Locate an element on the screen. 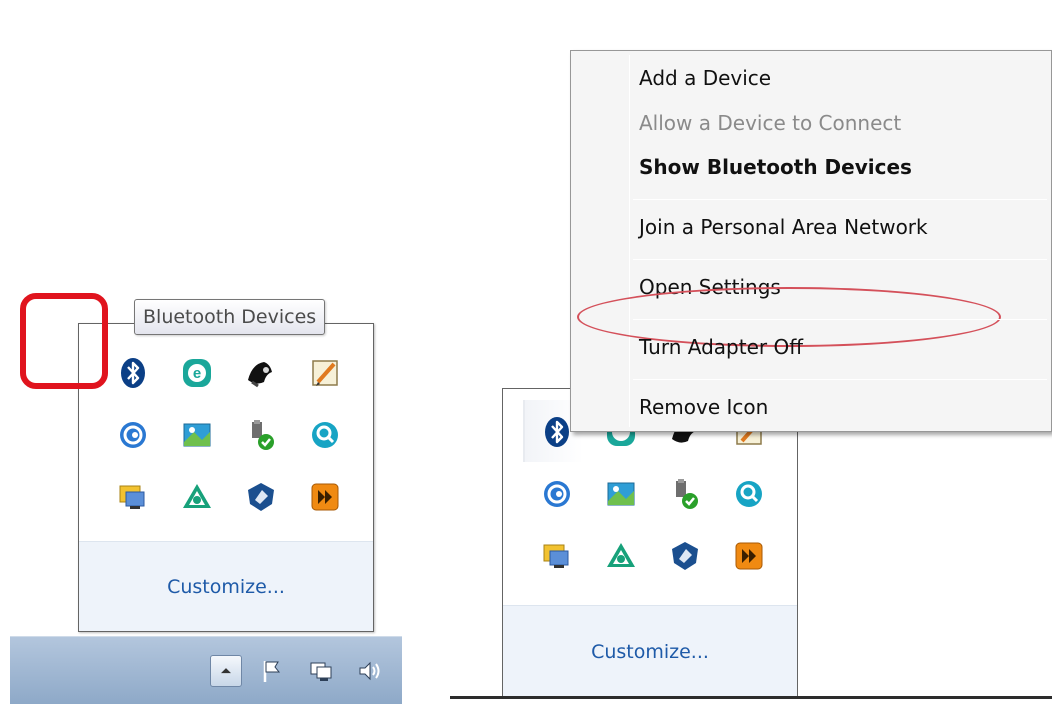  bluetooth-tooltip: Bluetooth Devices is located at coordinates (230, 317).